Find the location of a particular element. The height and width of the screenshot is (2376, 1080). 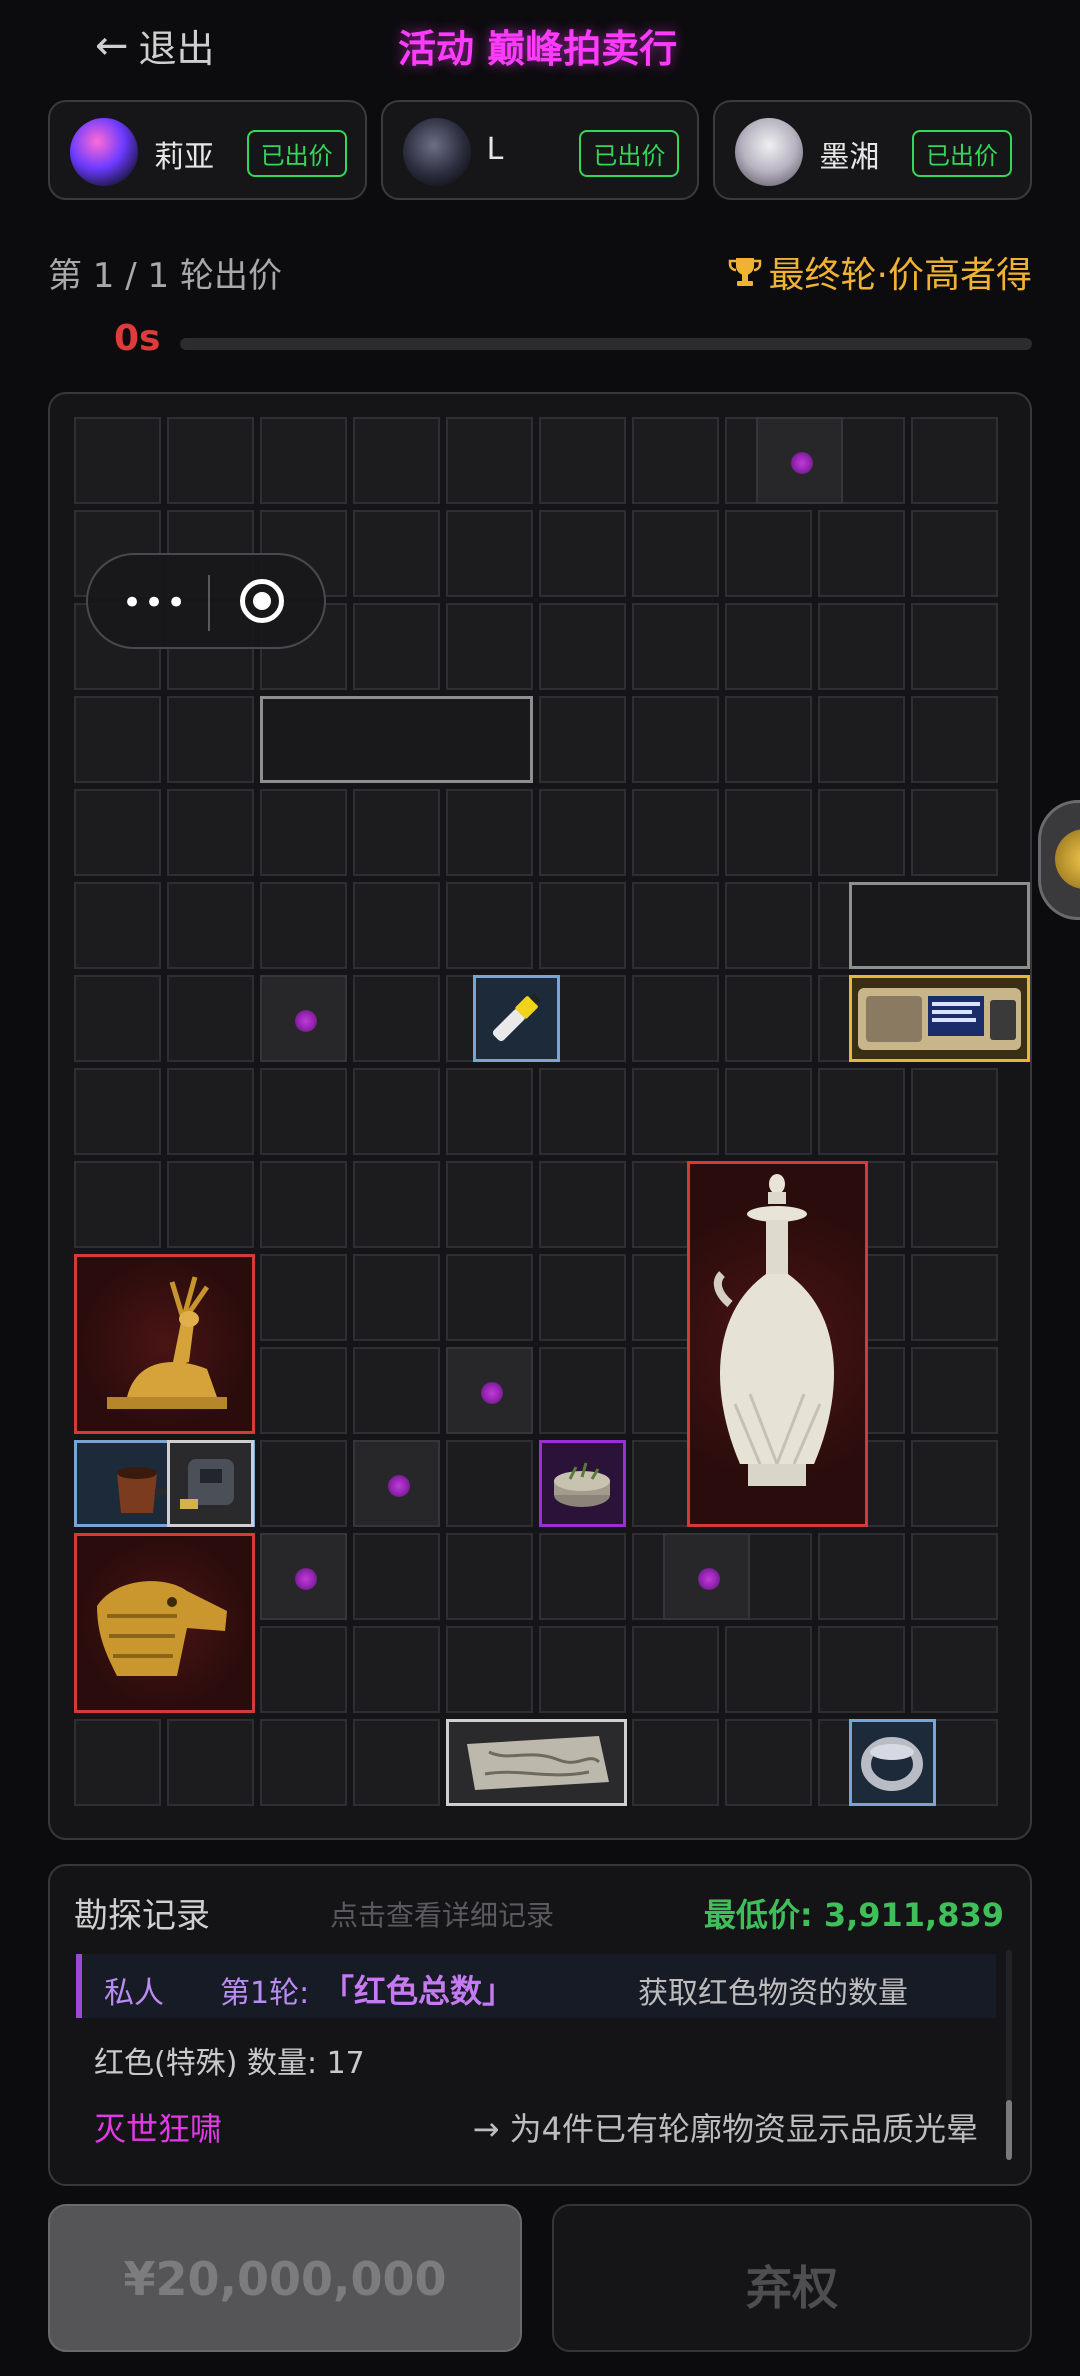

log-detail-hint: 点击查看详细记录 is located at coordinates (442, 1914).